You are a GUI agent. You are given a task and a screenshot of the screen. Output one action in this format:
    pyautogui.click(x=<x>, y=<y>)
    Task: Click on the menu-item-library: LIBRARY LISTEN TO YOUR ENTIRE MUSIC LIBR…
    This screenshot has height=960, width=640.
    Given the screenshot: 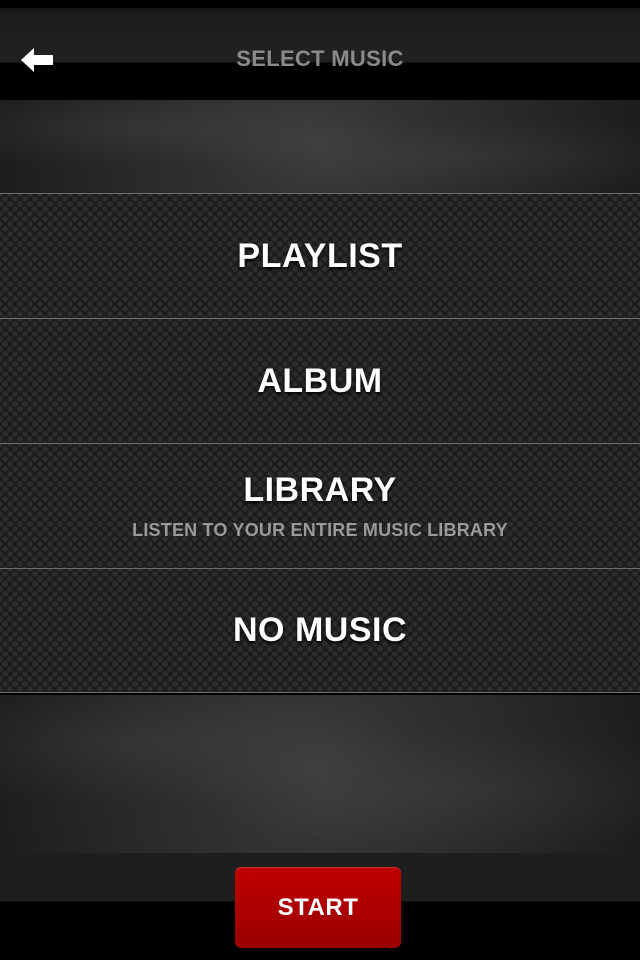 What is the action you would take?
    pyautogui.click(x=320, y=505)
    